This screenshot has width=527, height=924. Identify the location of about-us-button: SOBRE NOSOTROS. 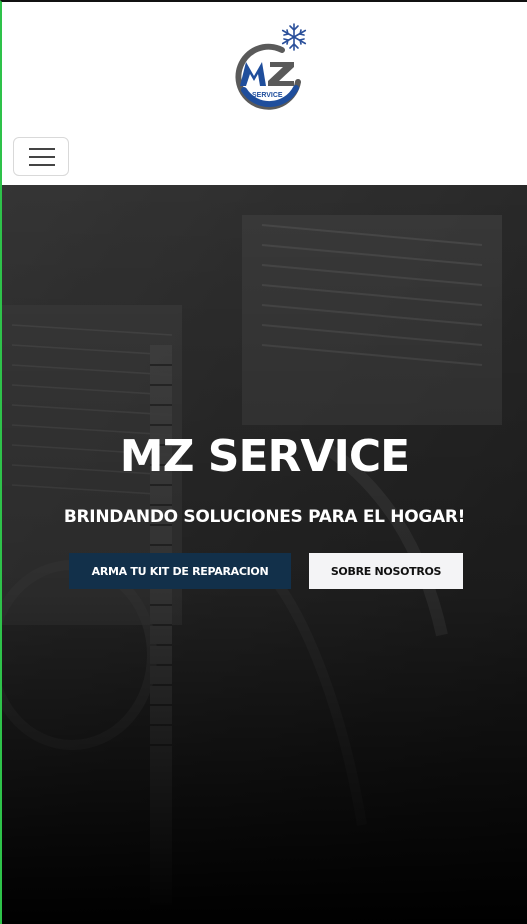
(386, 571).